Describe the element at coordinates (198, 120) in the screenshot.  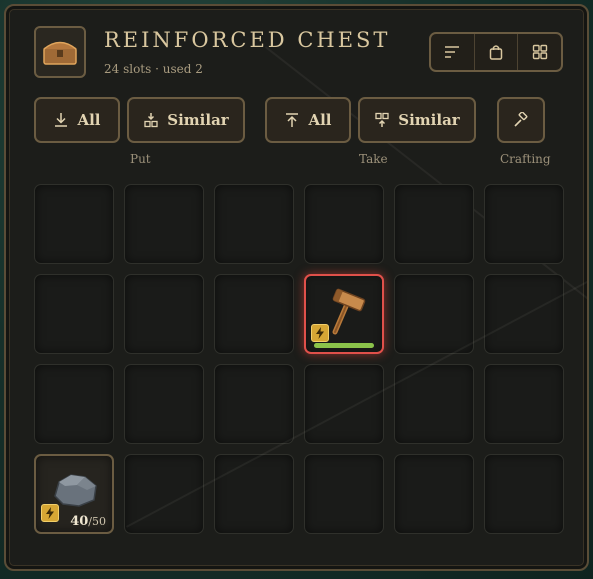
I see `put-similar-label: Similar` at that location.